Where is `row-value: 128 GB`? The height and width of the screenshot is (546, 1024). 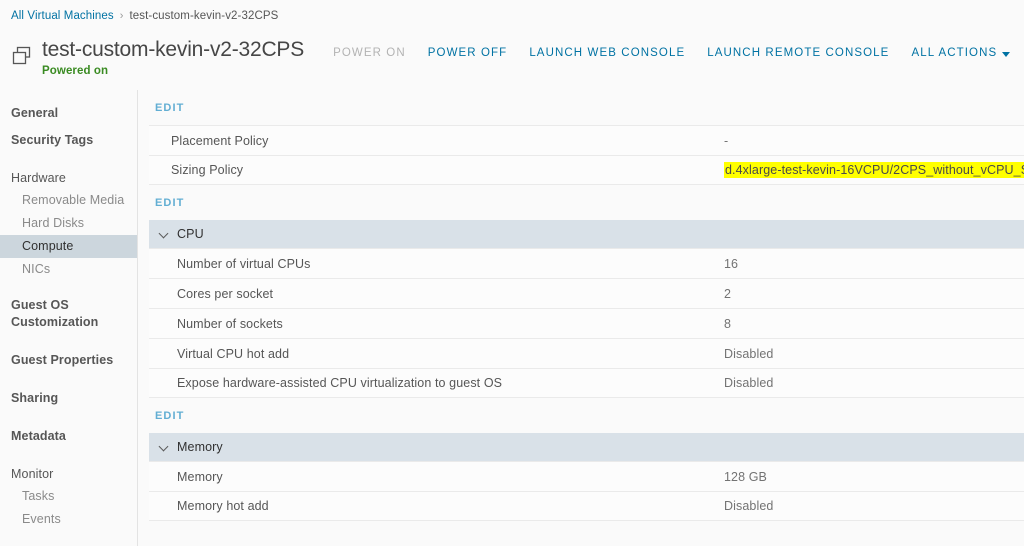
row-value: 128 GB is located at coordinates (745, 476).